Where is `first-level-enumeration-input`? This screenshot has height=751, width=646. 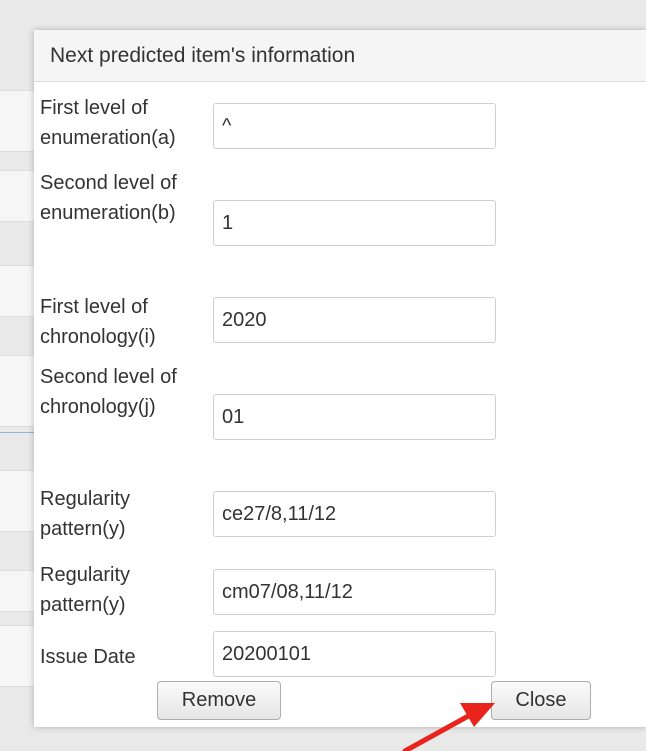
first-level-enumeration-input is located at coordinates (354, 126).